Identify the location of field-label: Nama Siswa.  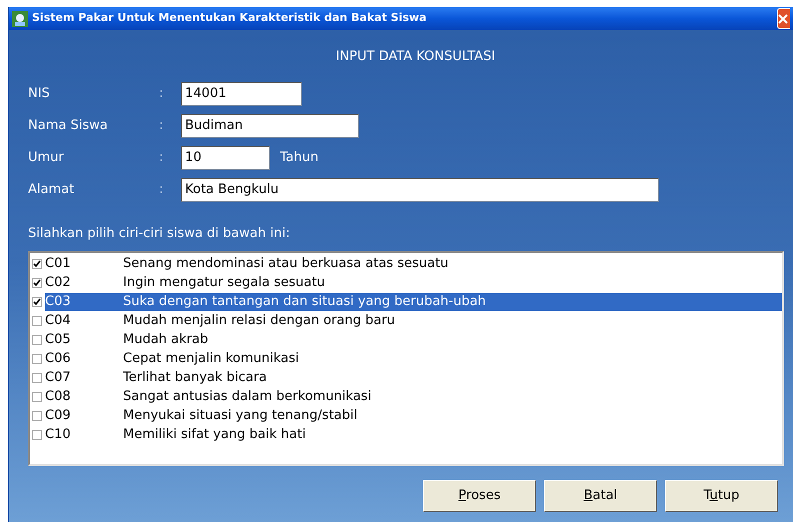
(68, 126).